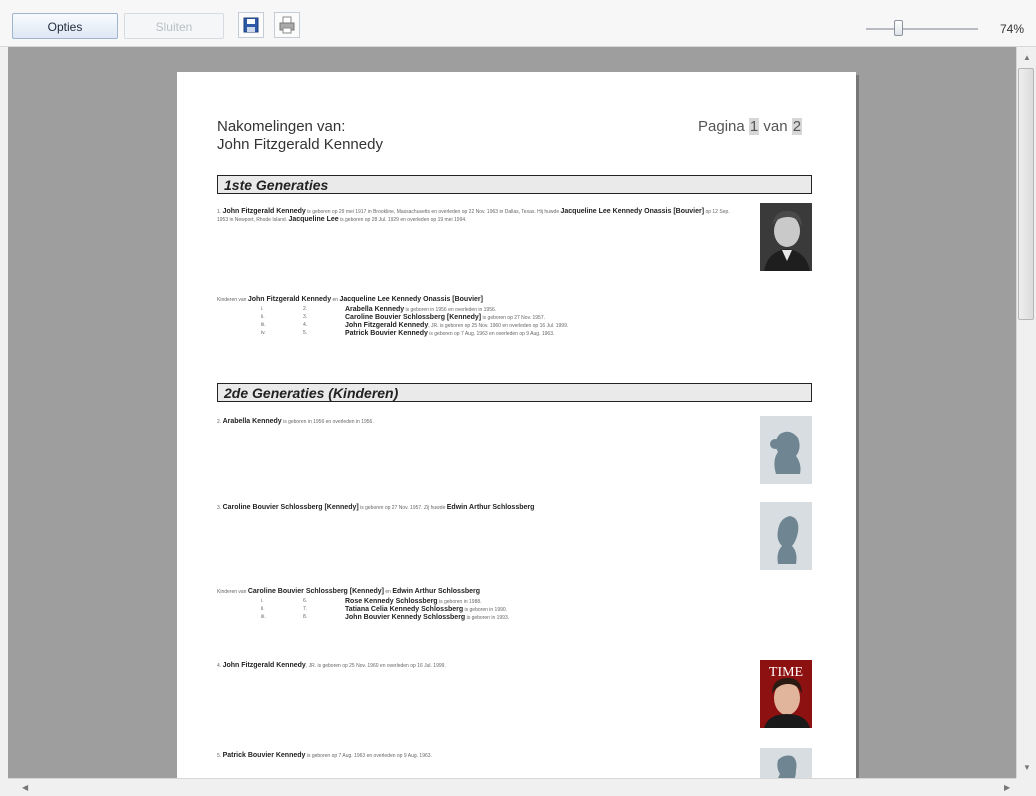  Describe the element at coordinates (65, 26) in the screenshot. I see `options-button: Opties` at that location.